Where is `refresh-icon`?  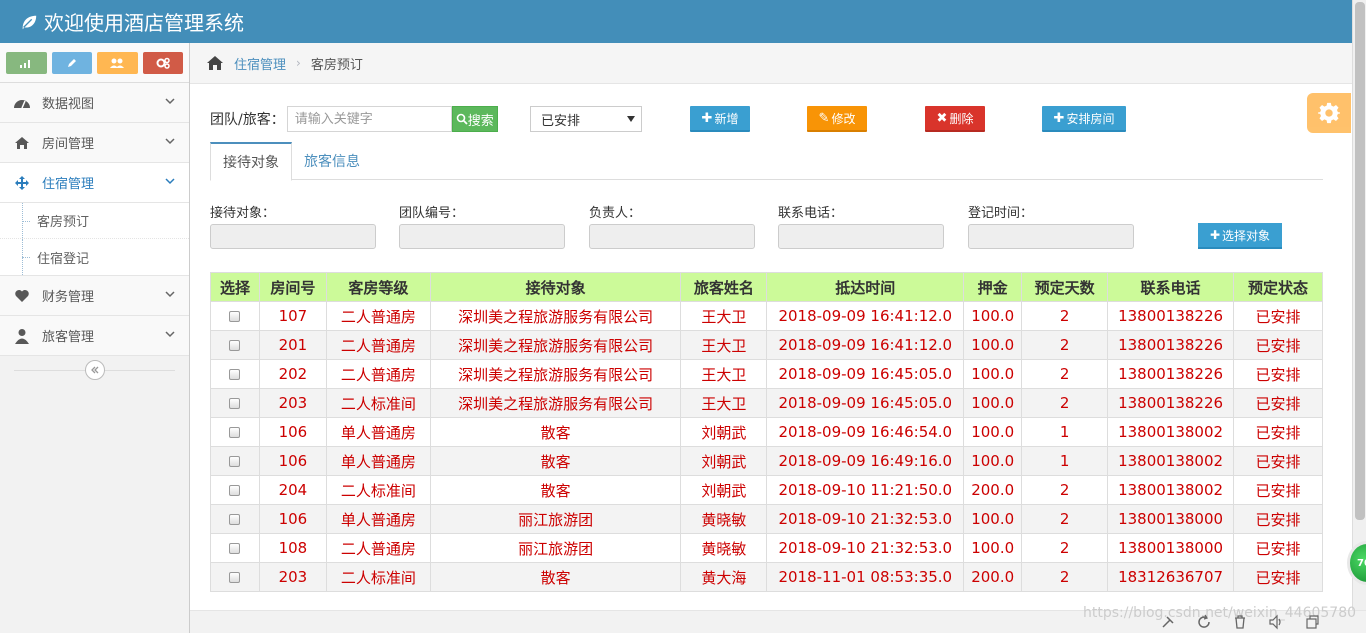 refresh-icon is located at coordinates (1204, 622).